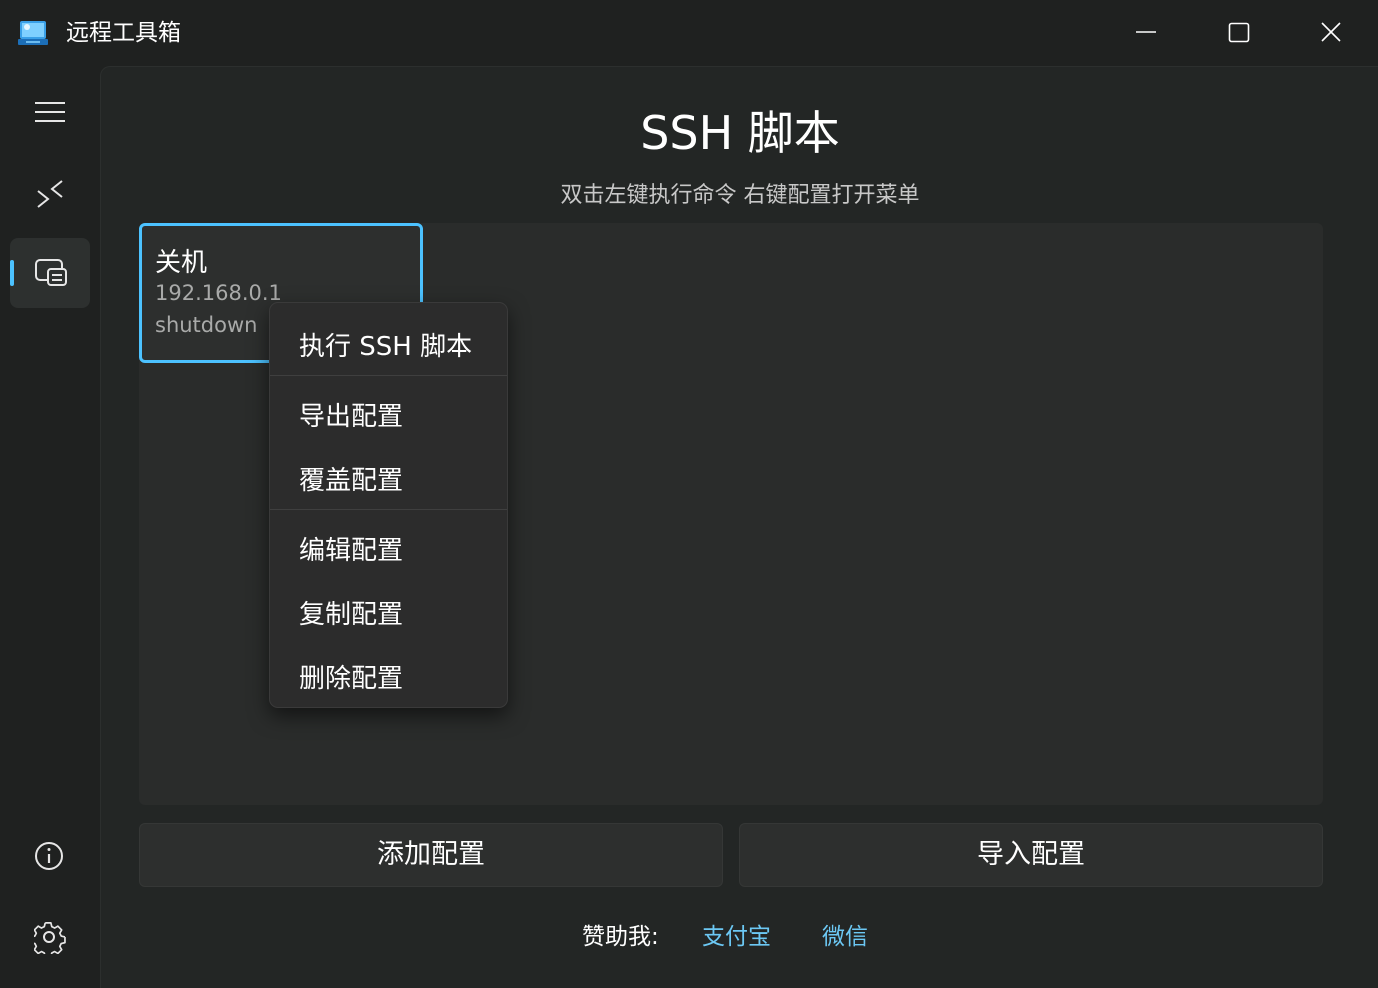 Image resolution: width=1378 pixels, height=988 pixels. I want to click on menu-item-delete: 删除配置, so click(388, 673).